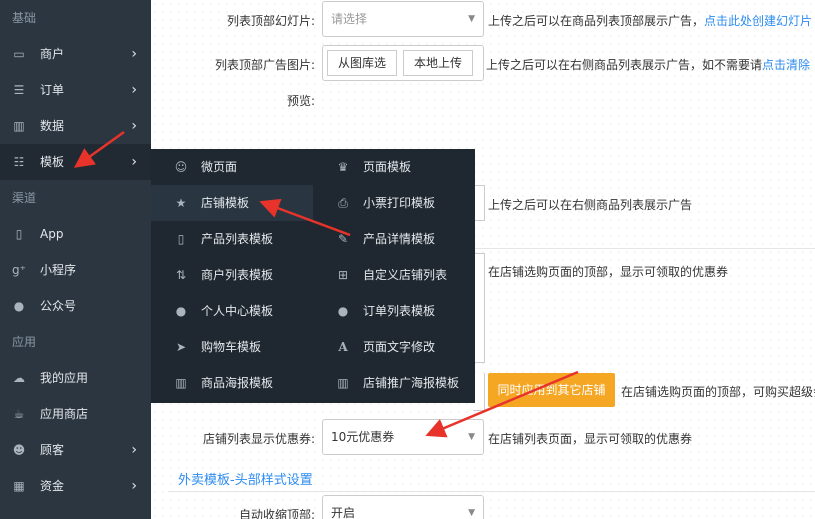 The width and height of the screenshot is (815, 519). What do you see at coordinates (58, 306) in the screenshot?
I see `sidebar-item-label: 公众号` at bounding box center [58, 306].